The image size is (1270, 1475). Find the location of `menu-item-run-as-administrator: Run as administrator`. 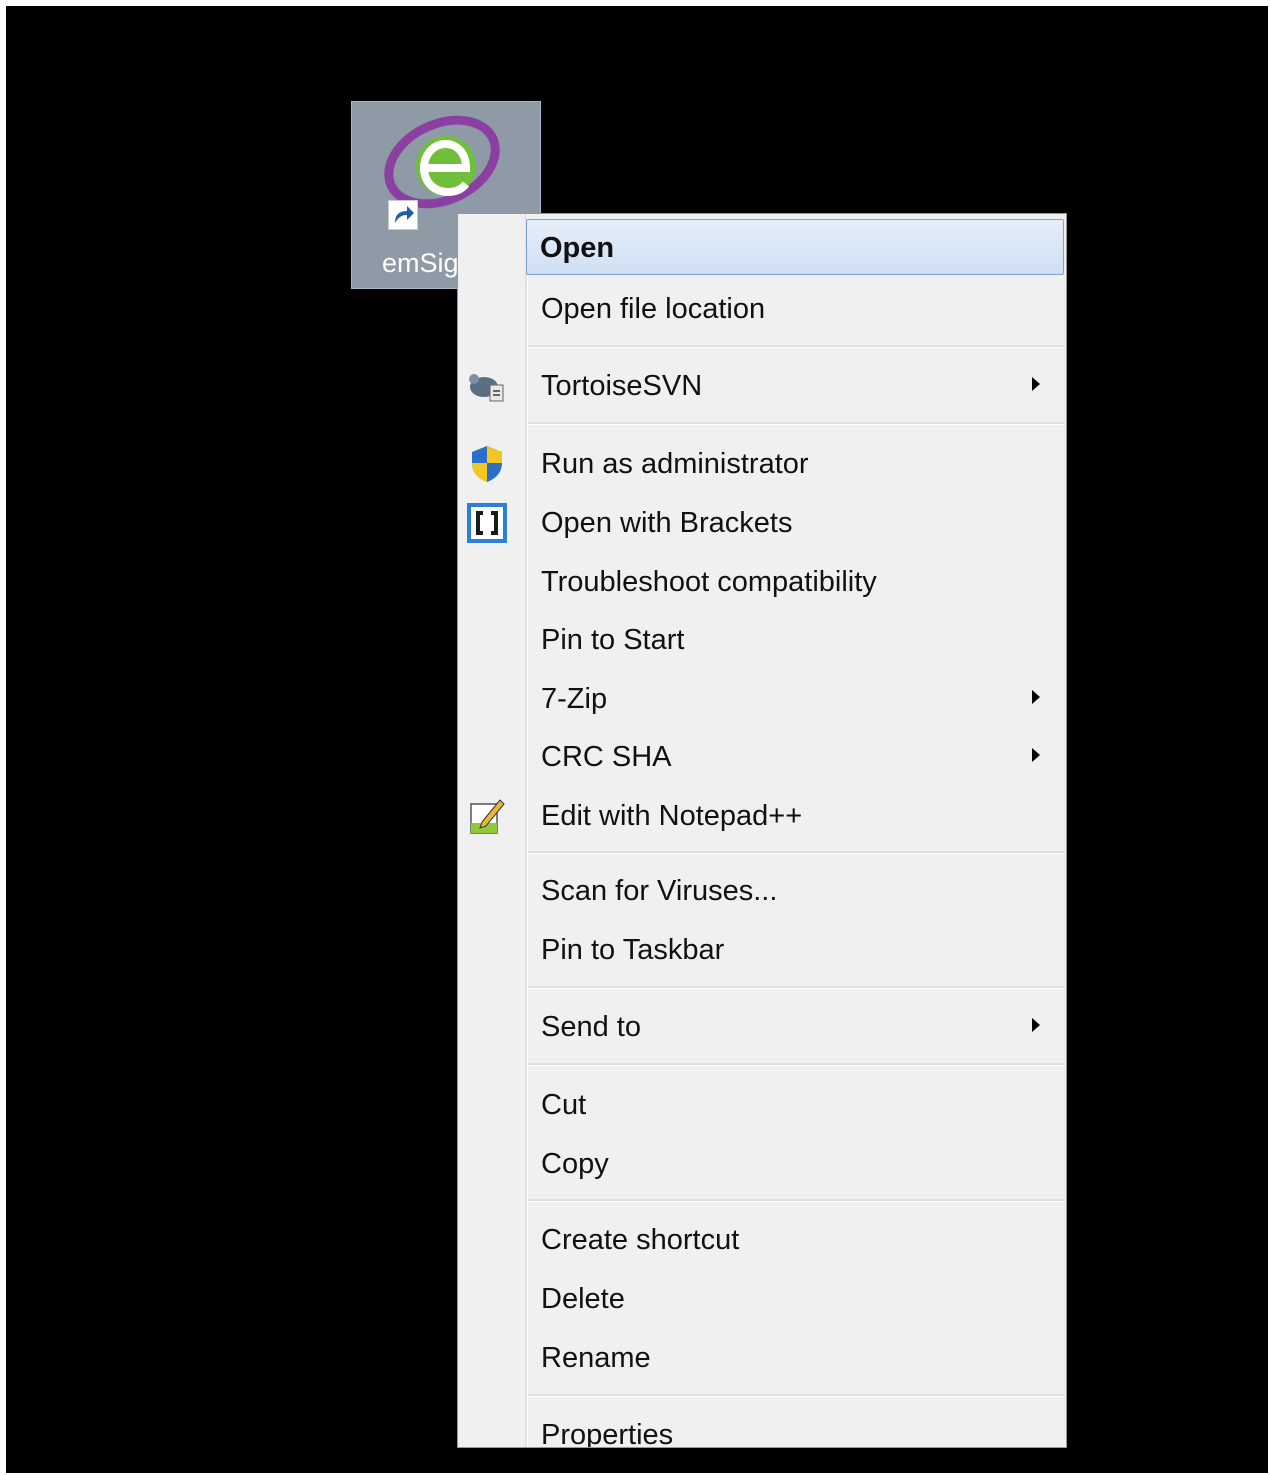

menu-item-run-as-administrator: Run as administrator is located at coordinates (762, 463).